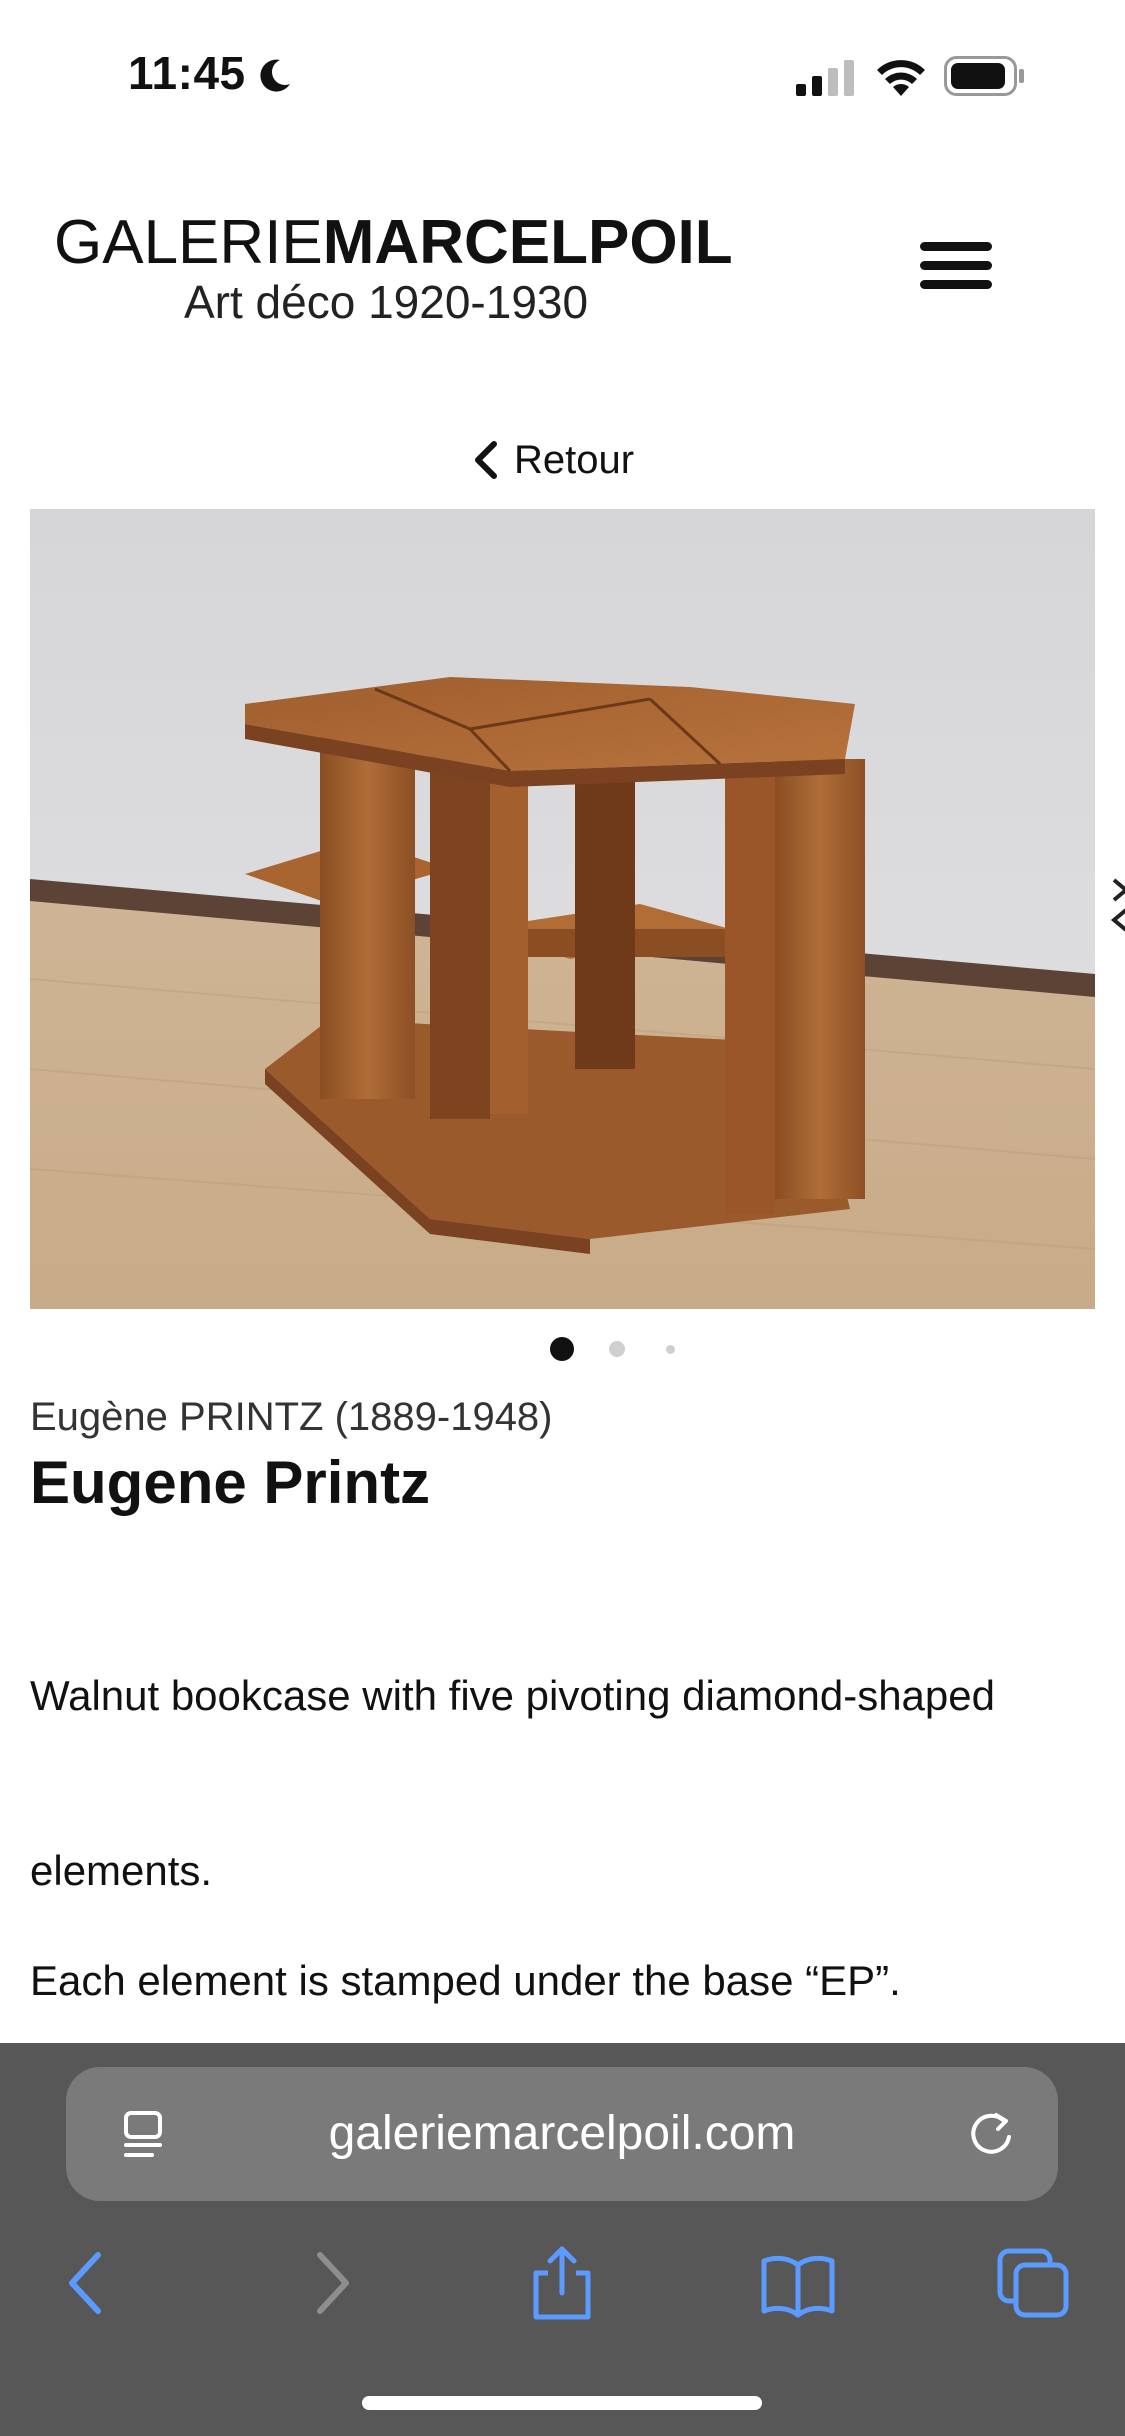  Describe the element at coordinates (230, 1482) in the screenshot. I see `product-title: Eugene Printz` at that location.